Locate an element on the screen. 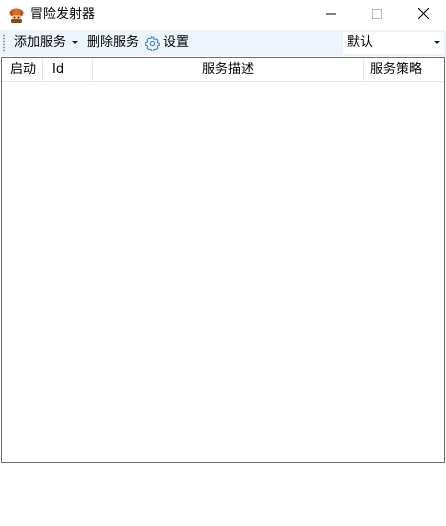 The image size is (446, 526). close-button is located at coordinates (423, 15).